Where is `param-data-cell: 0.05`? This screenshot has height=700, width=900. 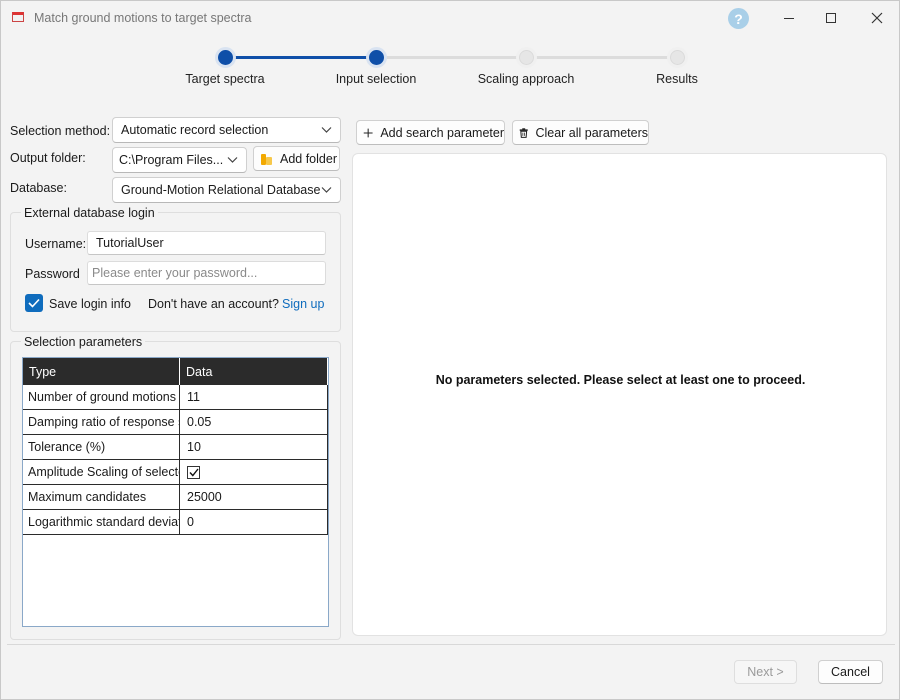
param-data-cell: 0.05 is located at coordinates (254, 422).